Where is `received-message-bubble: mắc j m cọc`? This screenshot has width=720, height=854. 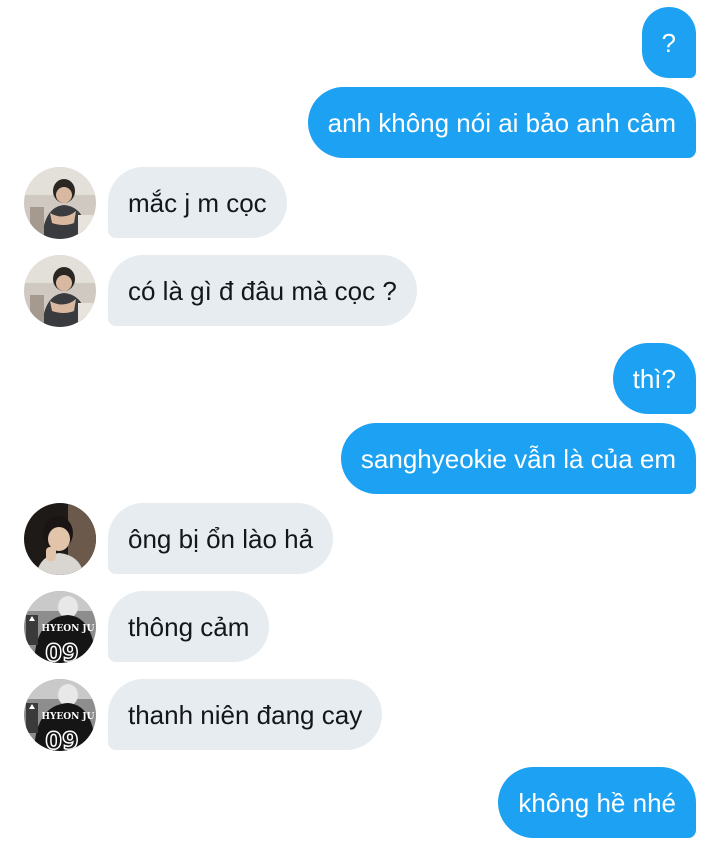 received-message-bubble: mắc j m cọc is located at coordinates (197, 202).